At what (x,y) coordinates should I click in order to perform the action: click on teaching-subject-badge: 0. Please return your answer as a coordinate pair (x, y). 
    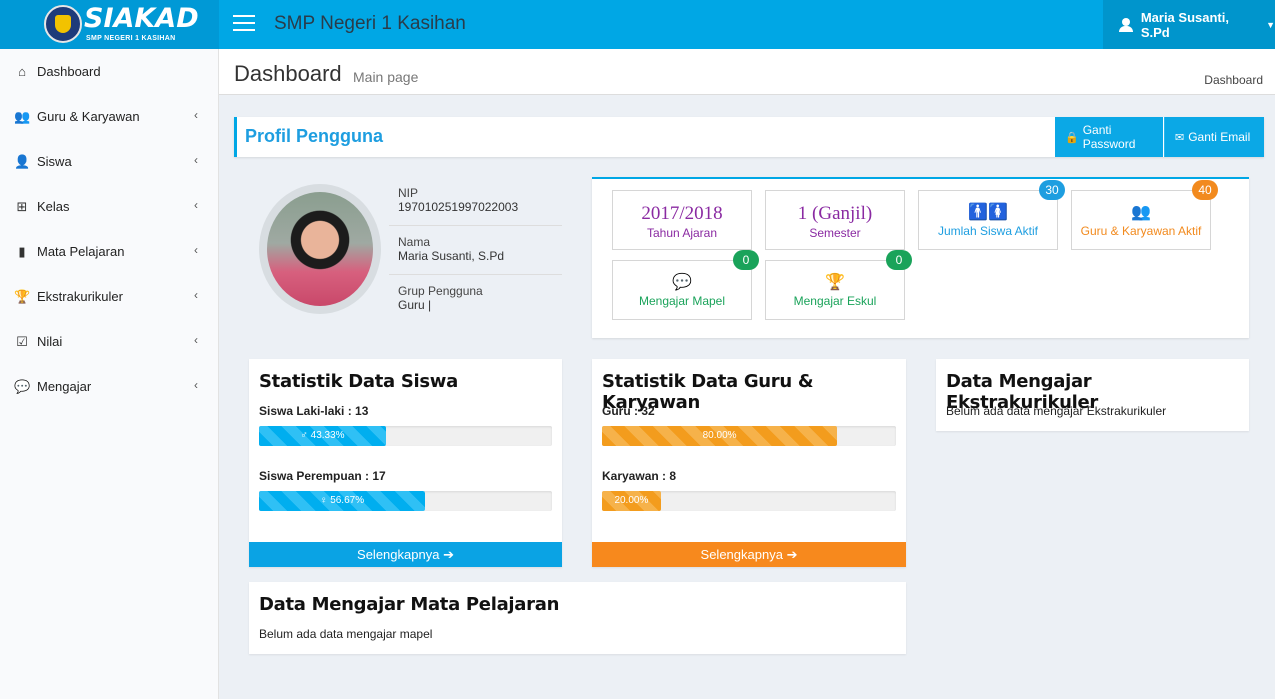
    Looking at the image, I should click on (746, 260).